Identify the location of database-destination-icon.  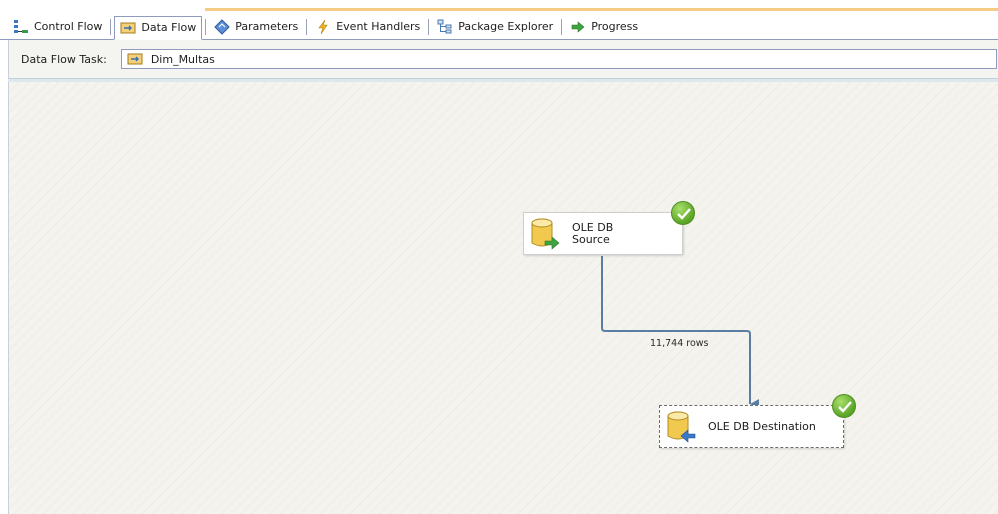
(681, 427).